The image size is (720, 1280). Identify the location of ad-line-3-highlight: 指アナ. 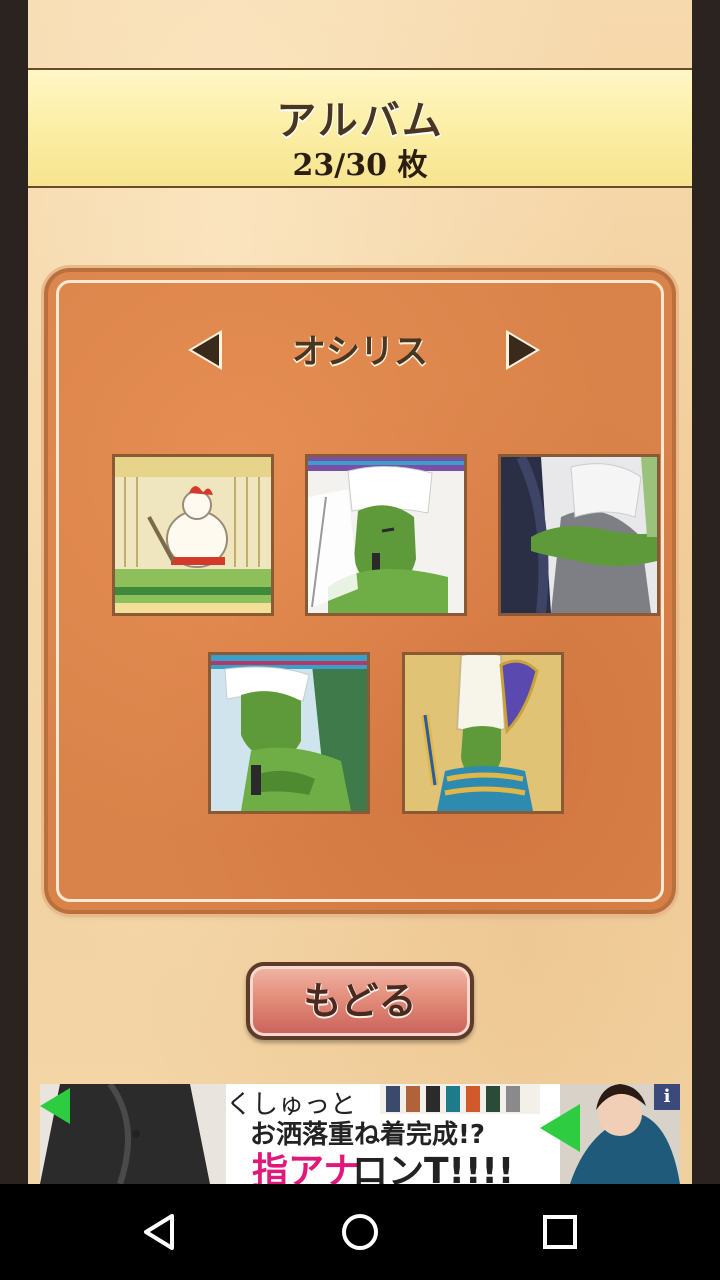
(306, 1167).